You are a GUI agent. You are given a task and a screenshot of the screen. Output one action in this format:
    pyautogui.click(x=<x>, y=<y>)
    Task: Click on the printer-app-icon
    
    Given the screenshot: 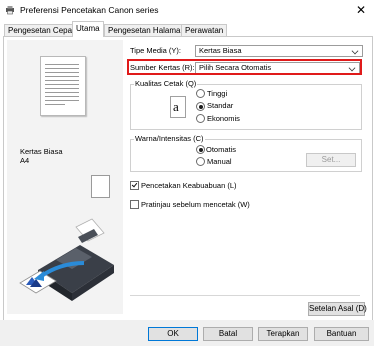 What is the action you would take?
    pyautogui.click(x=10, y=10)
    